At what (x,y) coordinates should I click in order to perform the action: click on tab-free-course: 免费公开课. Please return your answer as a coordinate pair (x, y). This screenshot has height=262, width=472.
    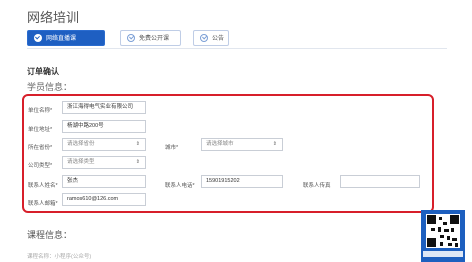
    Looking at the image, I should click on (150, 38).